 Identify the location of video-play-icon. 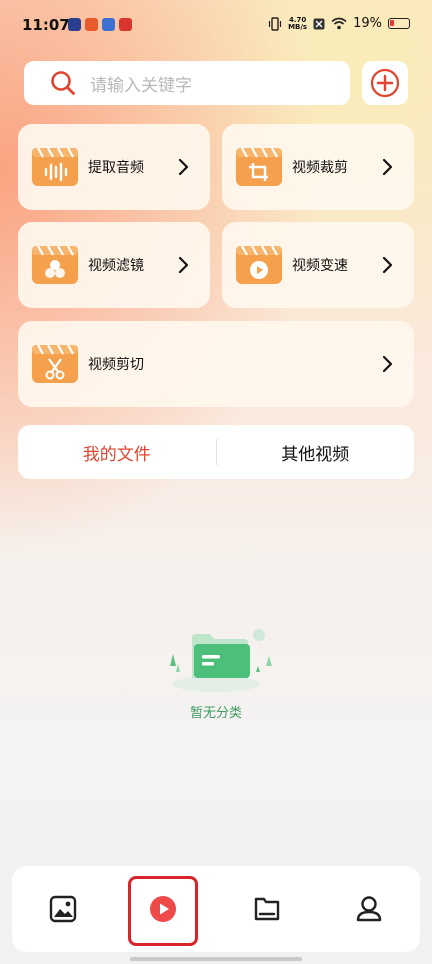
(163, 909).